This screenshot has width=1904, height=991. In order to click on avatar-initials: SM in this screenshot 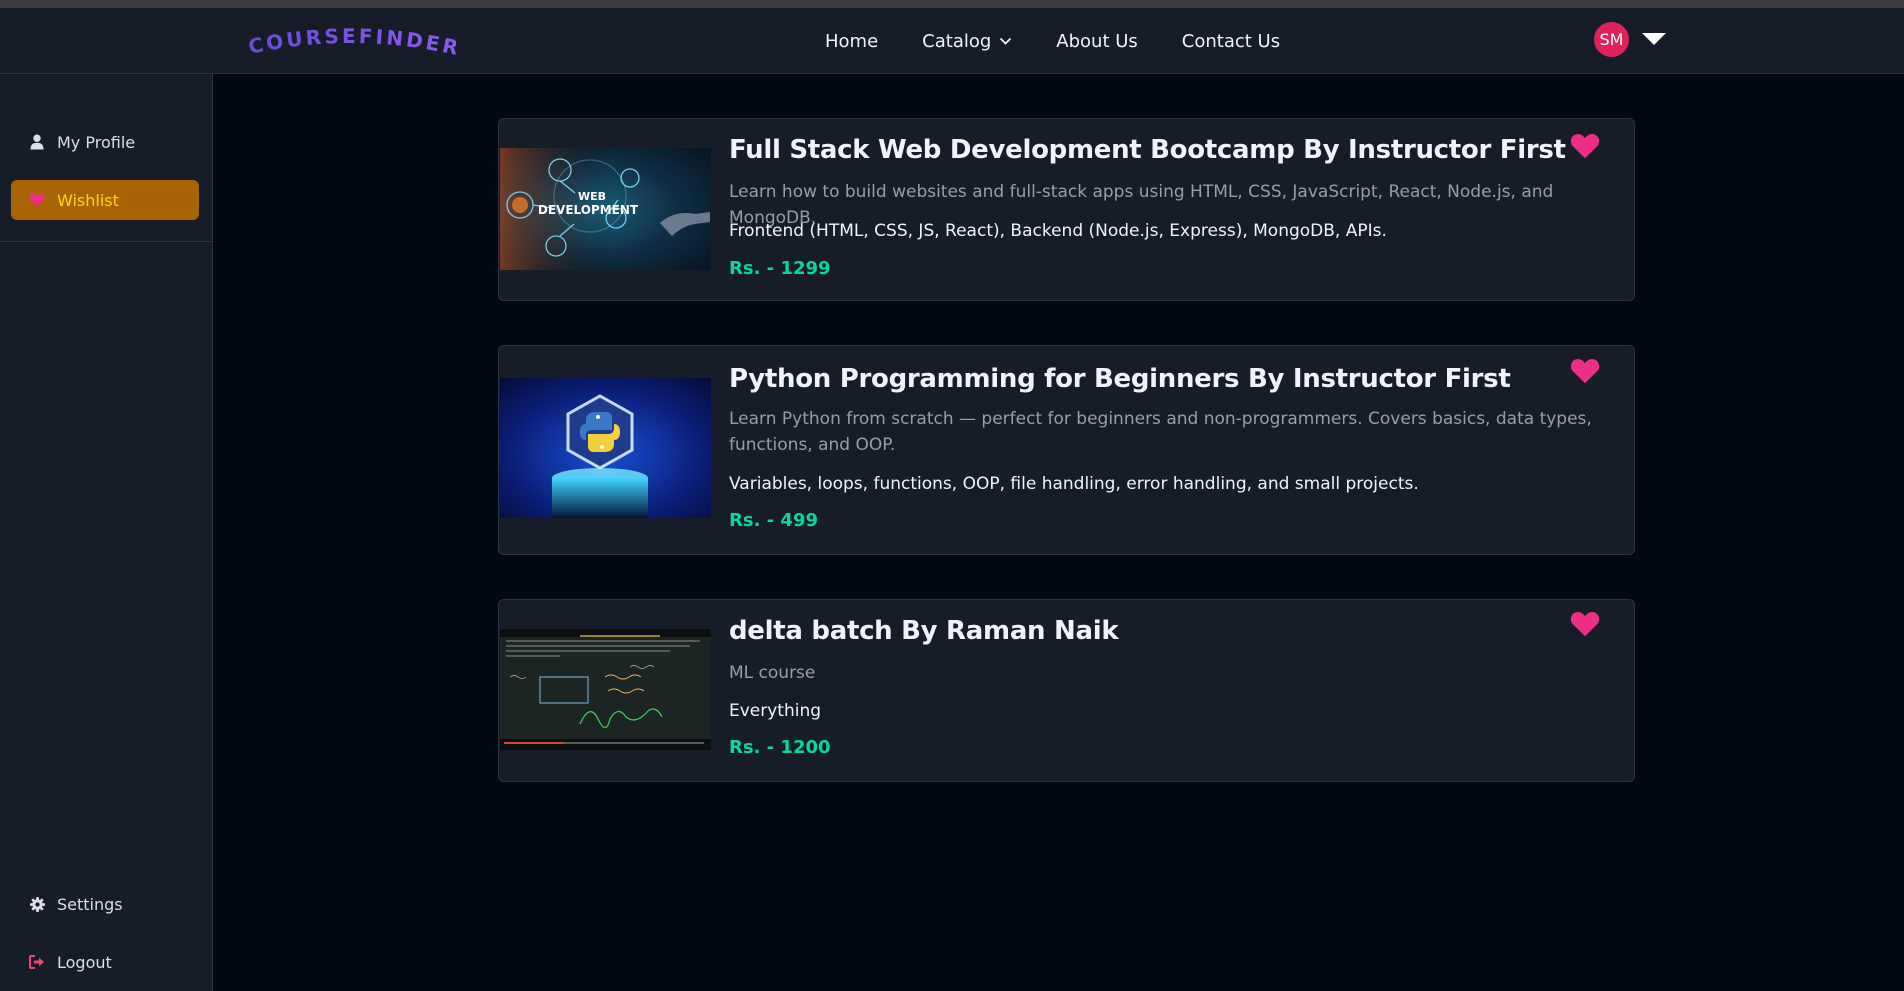, I will do `click(1611, 39)`.